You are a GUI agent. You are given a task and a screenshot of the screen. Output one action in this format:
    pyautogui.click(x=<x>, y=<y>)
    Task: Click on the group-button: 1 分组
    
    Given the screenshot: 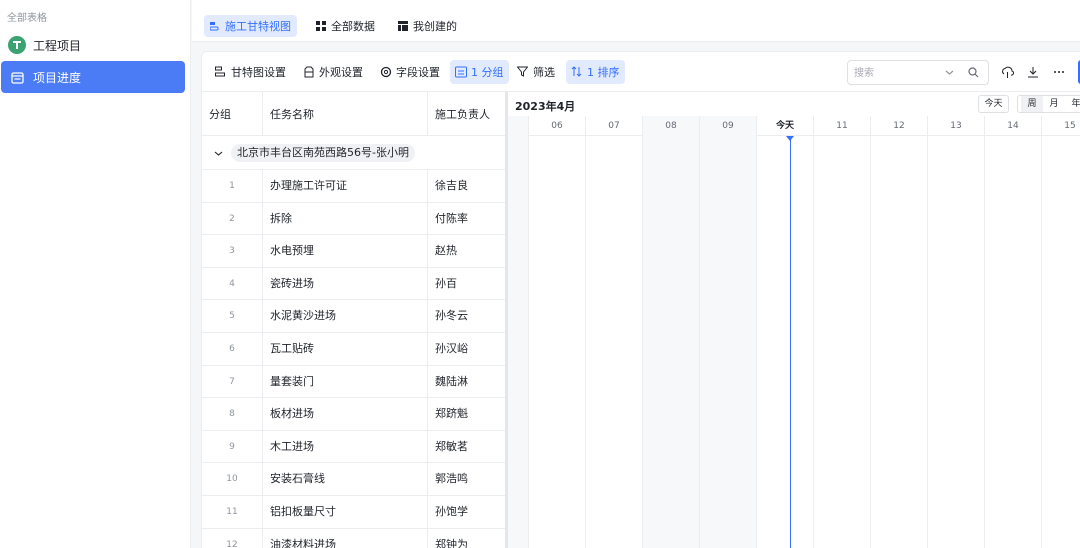 What is the action you would take?
    pyautogui.click(x=479, y=72)
    